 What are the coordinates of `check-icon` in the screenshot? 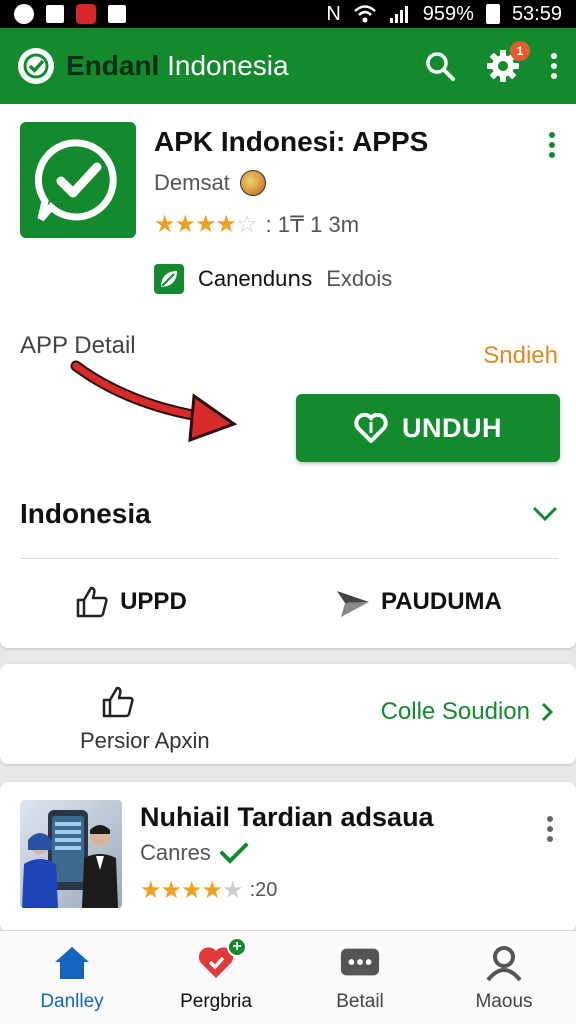 It's located at (233, 853).